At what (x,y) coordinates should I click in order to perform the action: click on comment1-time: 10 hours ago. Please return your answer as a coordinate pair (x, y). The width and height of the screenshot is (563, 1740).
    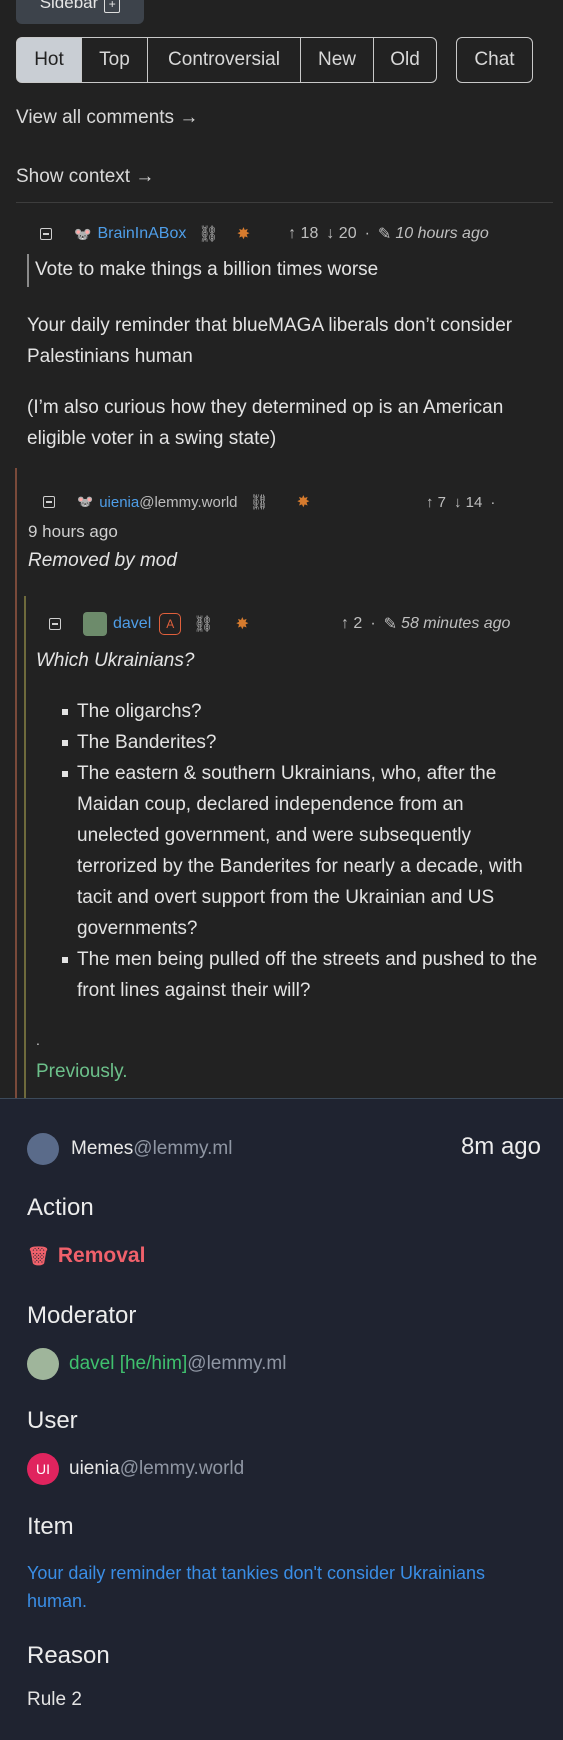
    Looking at the image, I should click on (442, 233).